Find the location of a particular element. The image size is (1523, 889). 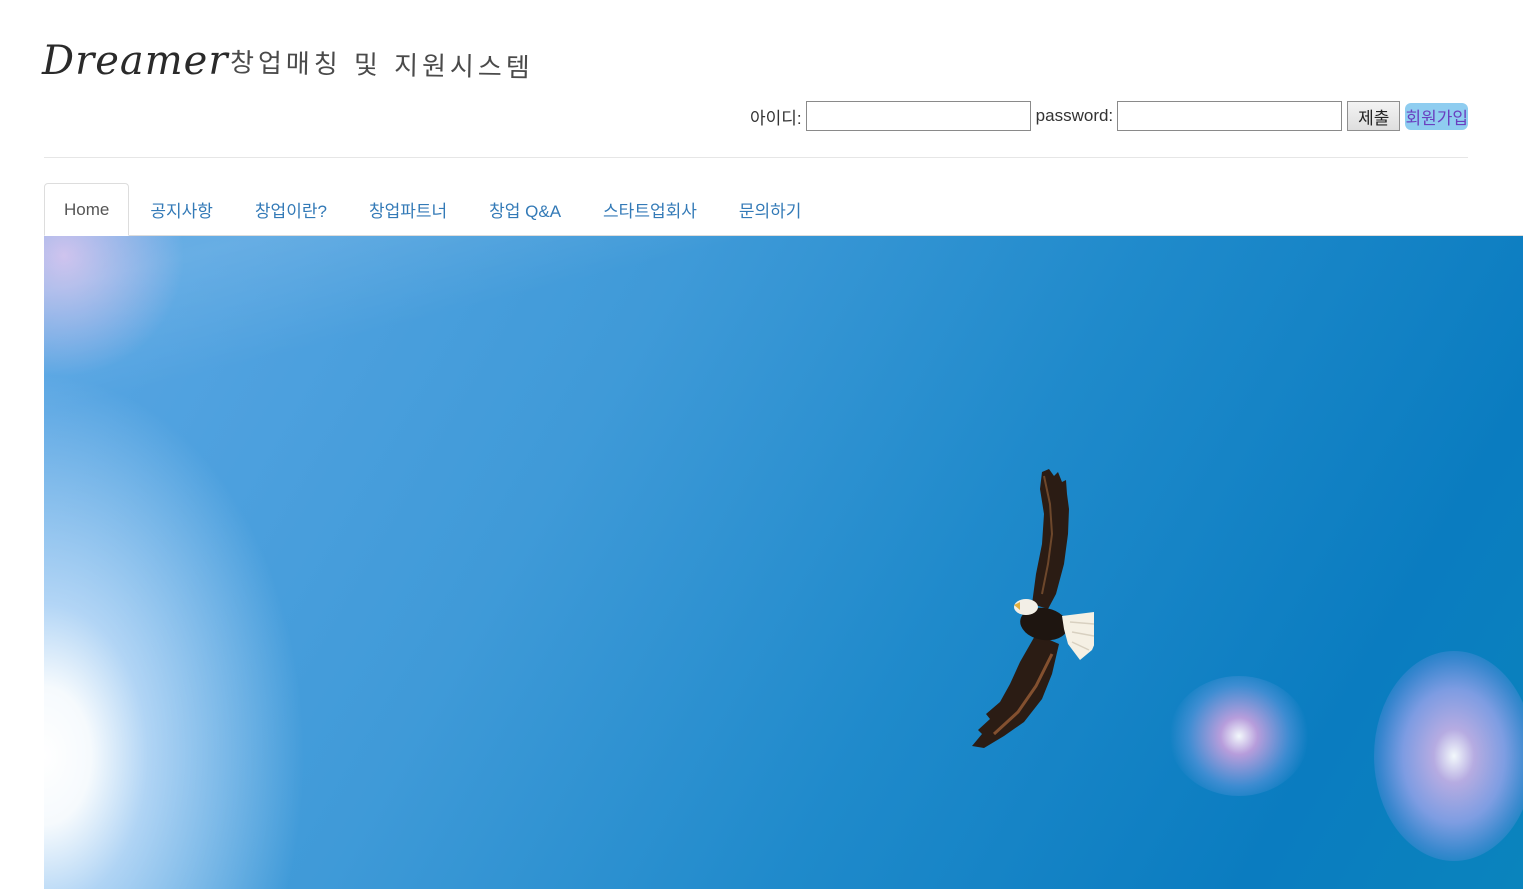

brand-name: Dreamer is located at coordinates (135, 61).